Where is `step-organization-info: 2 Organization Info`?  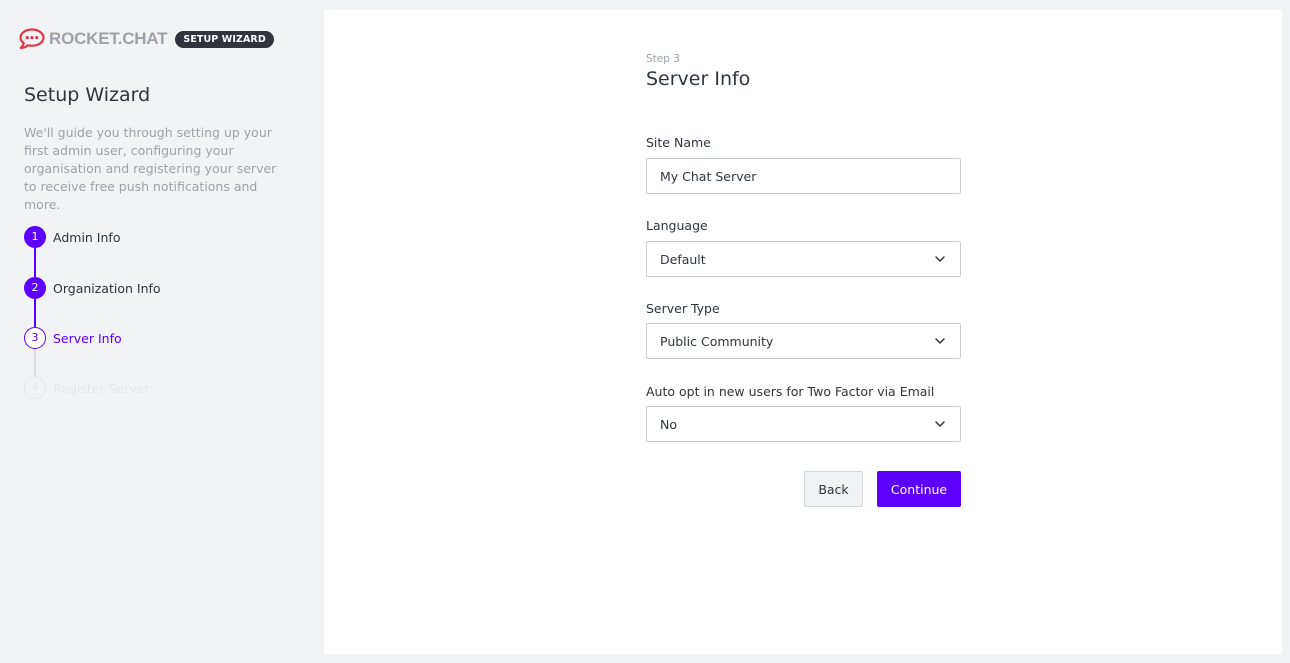 step-organization-info: 2 Organization Info is located at coordinates (154, 288).